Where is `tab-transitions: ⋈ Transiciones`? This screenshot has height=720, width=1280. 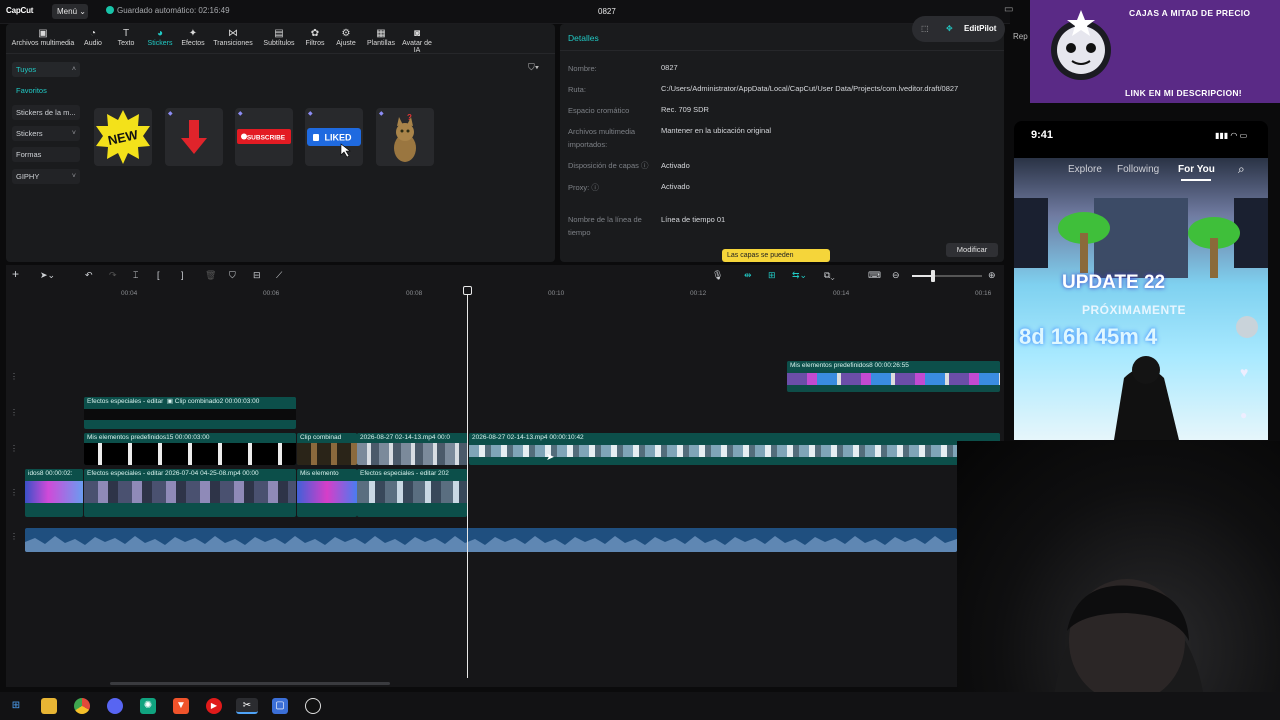
tab-transitions: ⋈ Transiciones is located at coordinates (233, 37).